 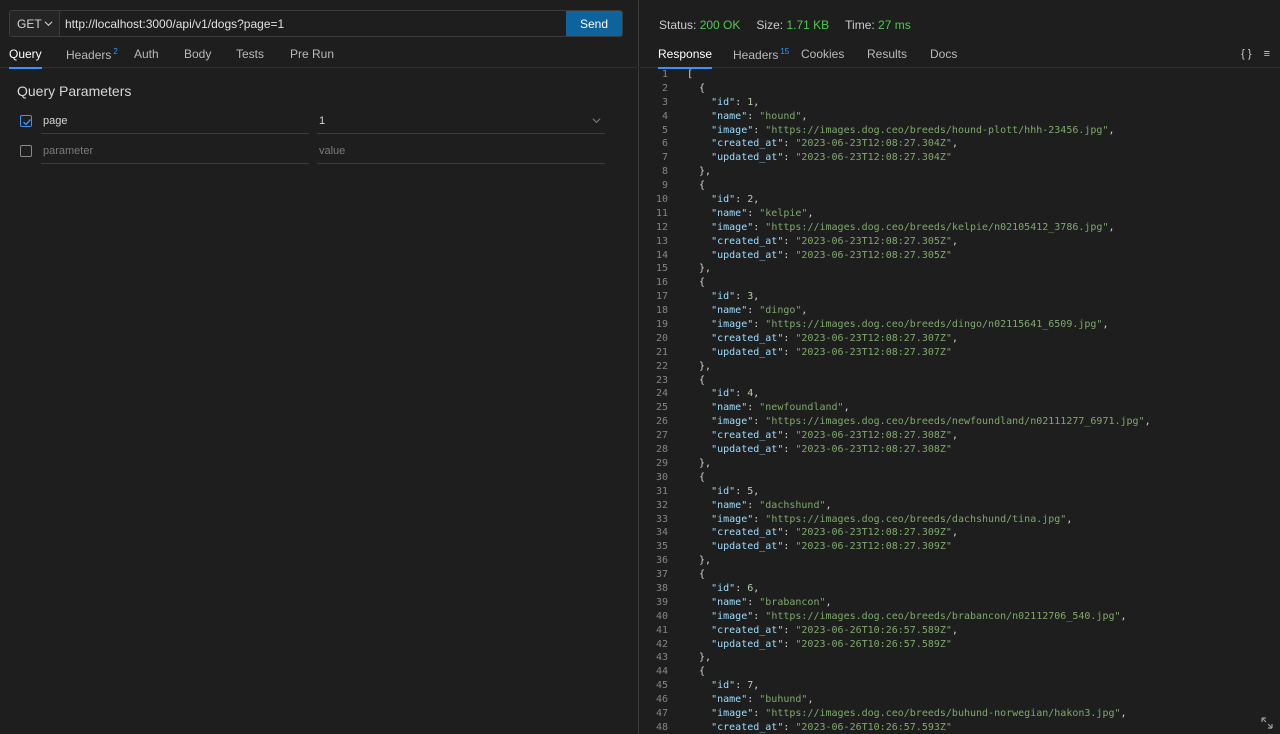 I want to click on tab-headers: Headers 15, so click(x=761, y=55).